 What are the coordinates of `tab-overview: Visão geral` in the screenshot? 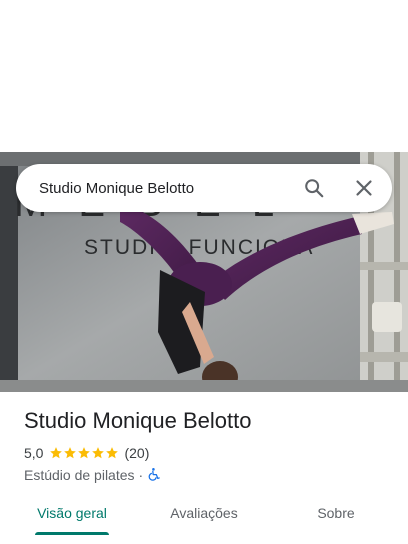 It's located at (72, 515).